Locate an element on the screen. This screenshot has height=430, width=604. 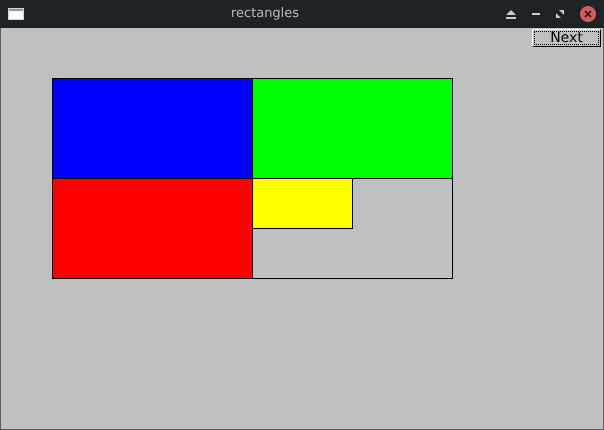
close-icon is located at coordinates (588, 14).